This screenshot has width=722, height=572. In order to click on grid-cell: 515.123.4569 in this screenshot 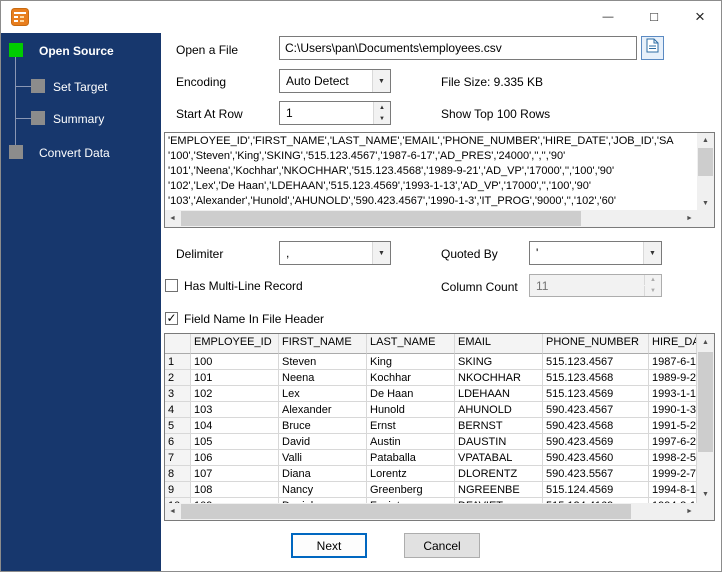, I will do `click(596, 394)`.